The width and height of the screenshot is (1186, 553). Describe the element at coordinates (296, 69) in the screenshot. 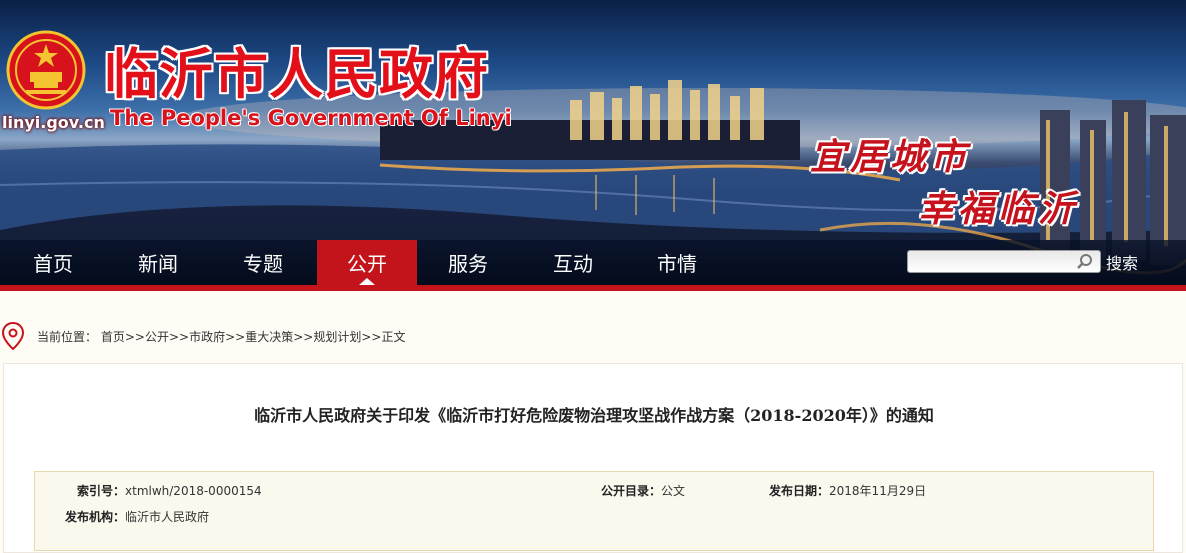

I see `site-title: 临沂市人民政府` at that location.